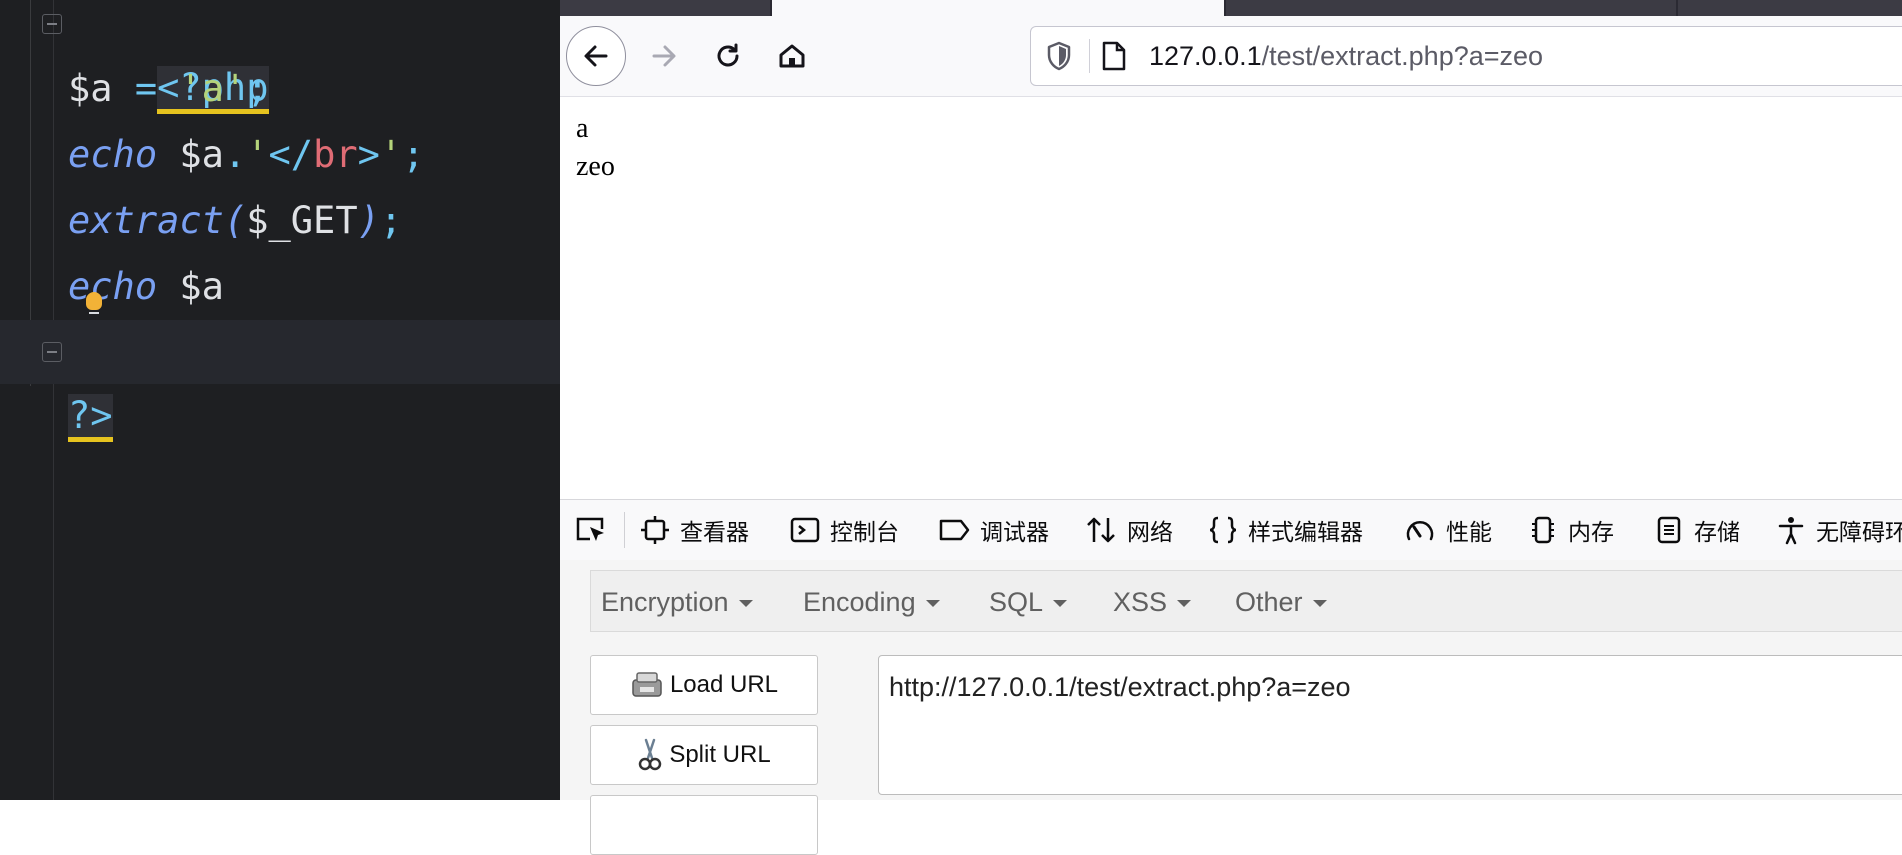 The width and height of the screenshot is (1902, 855). What do you see at coordinates (1101, 530) in the screenshot?
I see `network-icon` at bounding box center [1101, 530].